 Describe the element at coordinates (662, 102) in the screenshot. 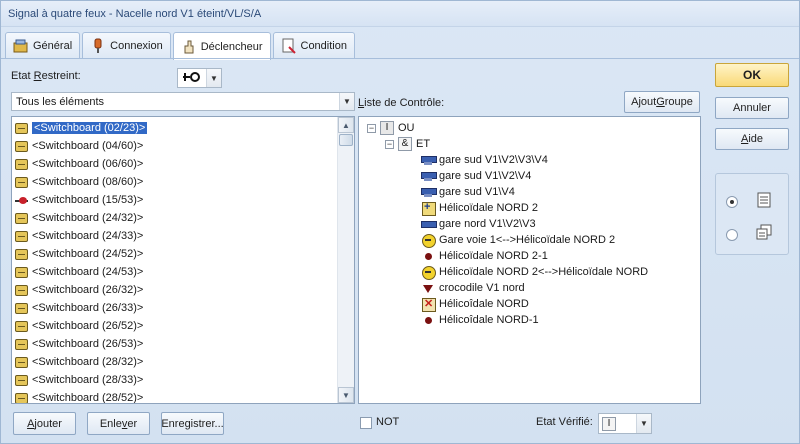

I see `add-group-button: Ajout Groupe` at that location.